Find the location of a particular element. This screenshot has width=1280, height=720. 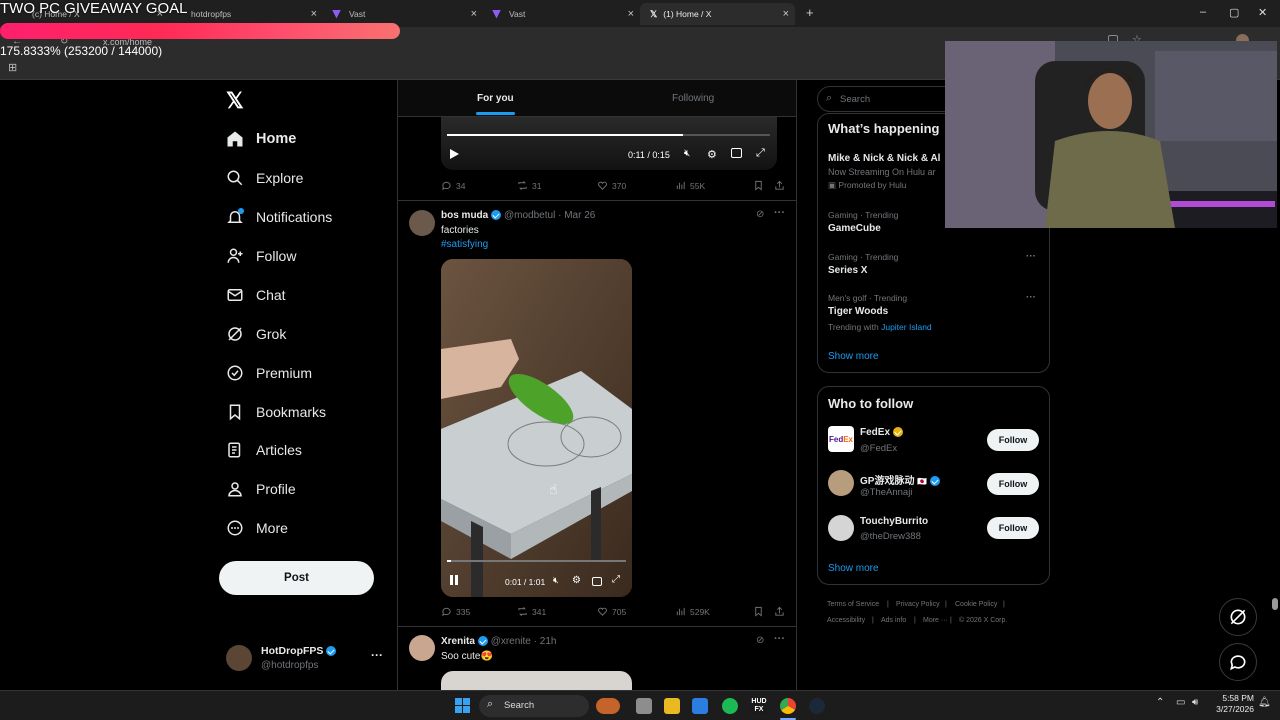

maximize-icon: ▢ is located at coordinates (1234, 12).